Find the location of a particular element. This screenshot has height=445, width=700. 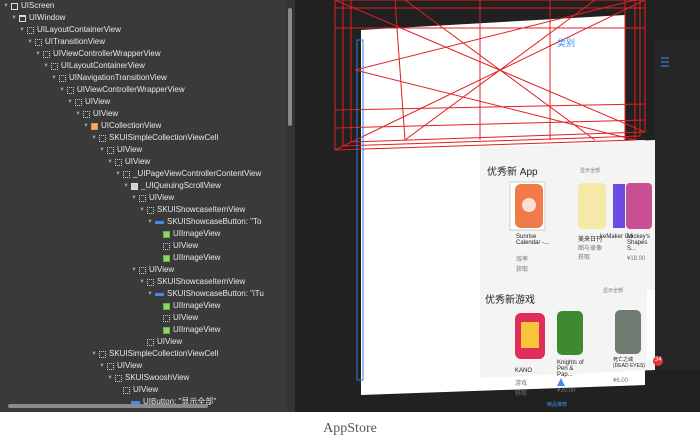

hierarchy-row: ▼ SKUISwooshView is located at coordinates (147, 378).